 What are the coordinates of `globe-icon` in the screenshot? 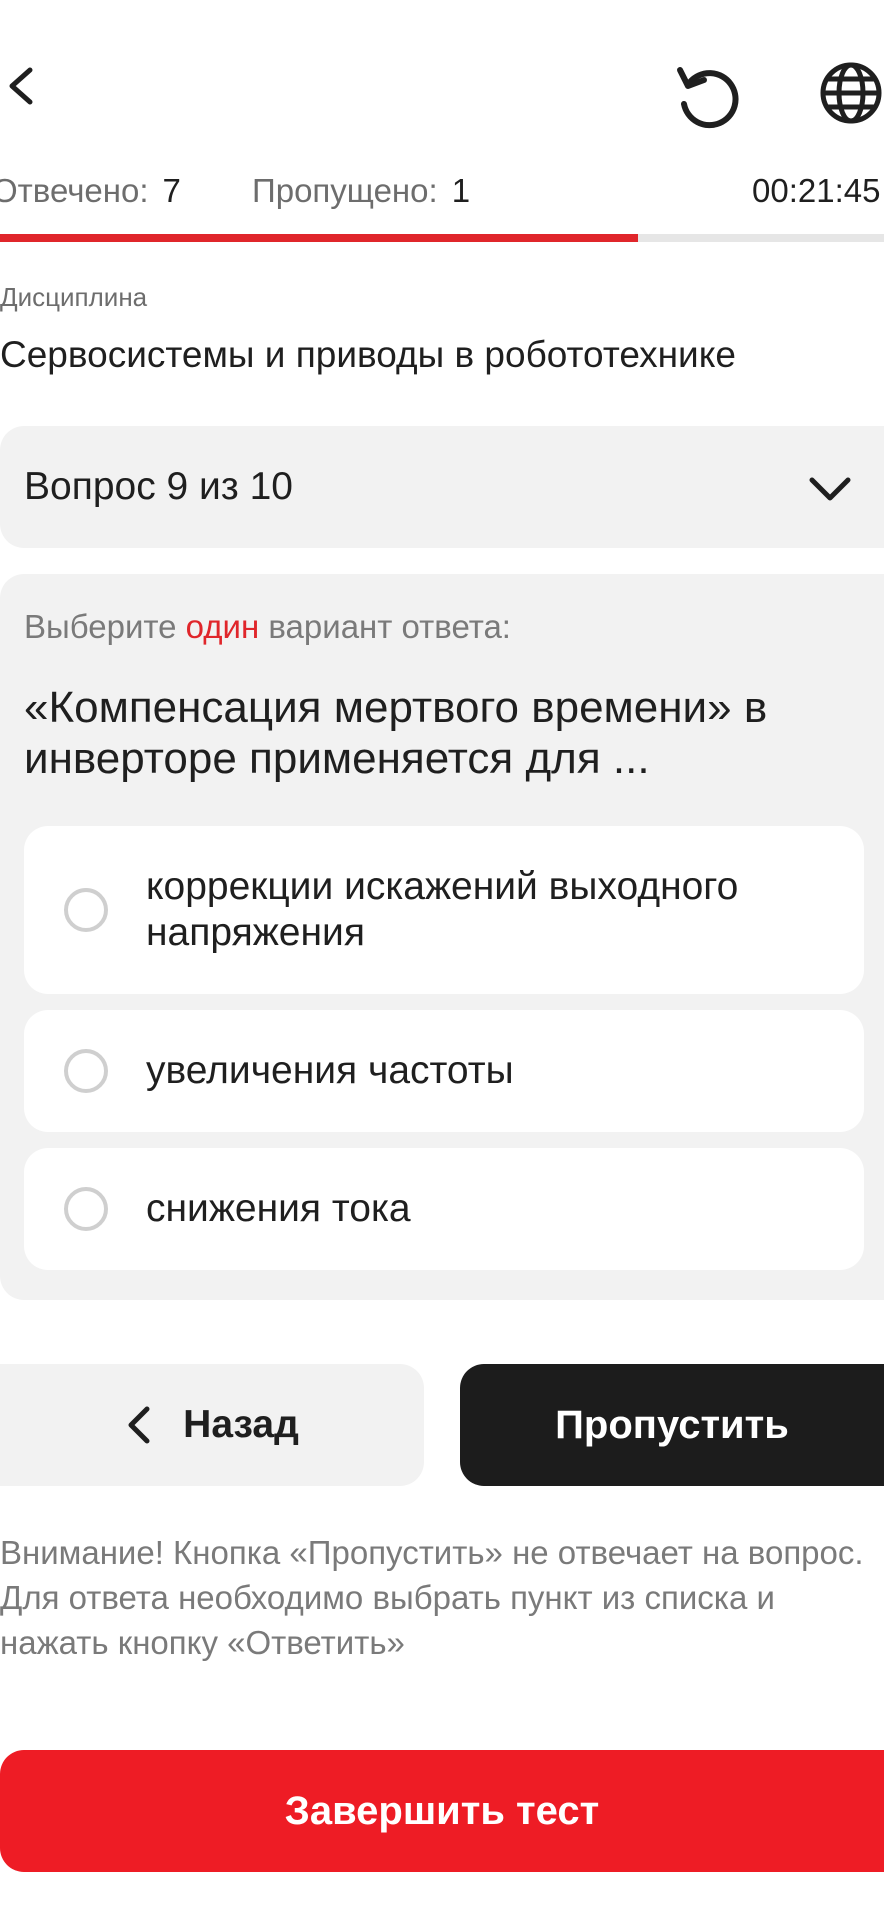 It's located at (851, 93).